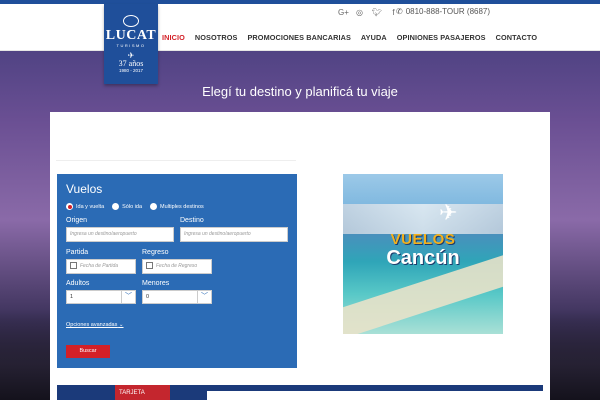 The image size is (600, 400). I want to click on radio-one-way: Sólo ida, so click(127, 206).